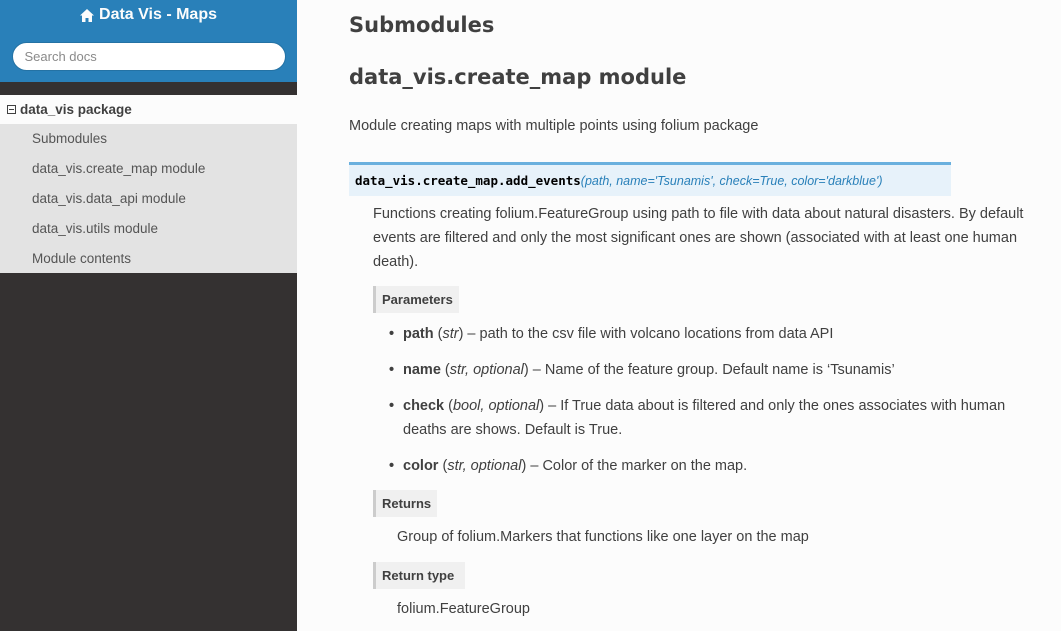 The width and height of the screenshot is (1061, 631). What do you see at coordinates (645, 466) in the screenshot?
I see `param-desc: Color of the marker on the map.` at bounding box center [645, 466].